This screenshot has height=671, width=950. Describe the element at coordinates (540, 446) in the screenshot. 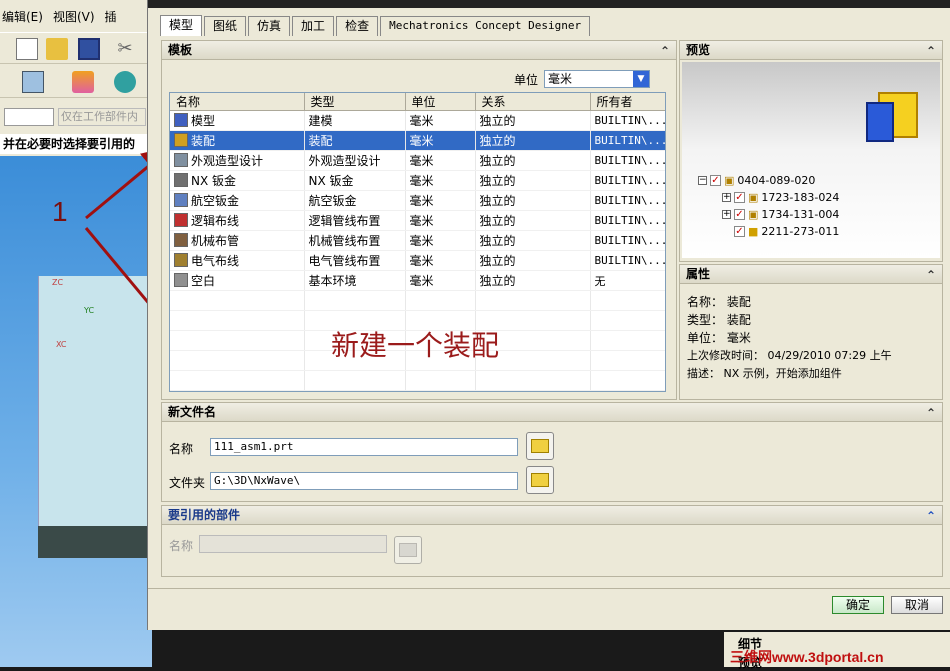

I see `browse-name-button` at that location.